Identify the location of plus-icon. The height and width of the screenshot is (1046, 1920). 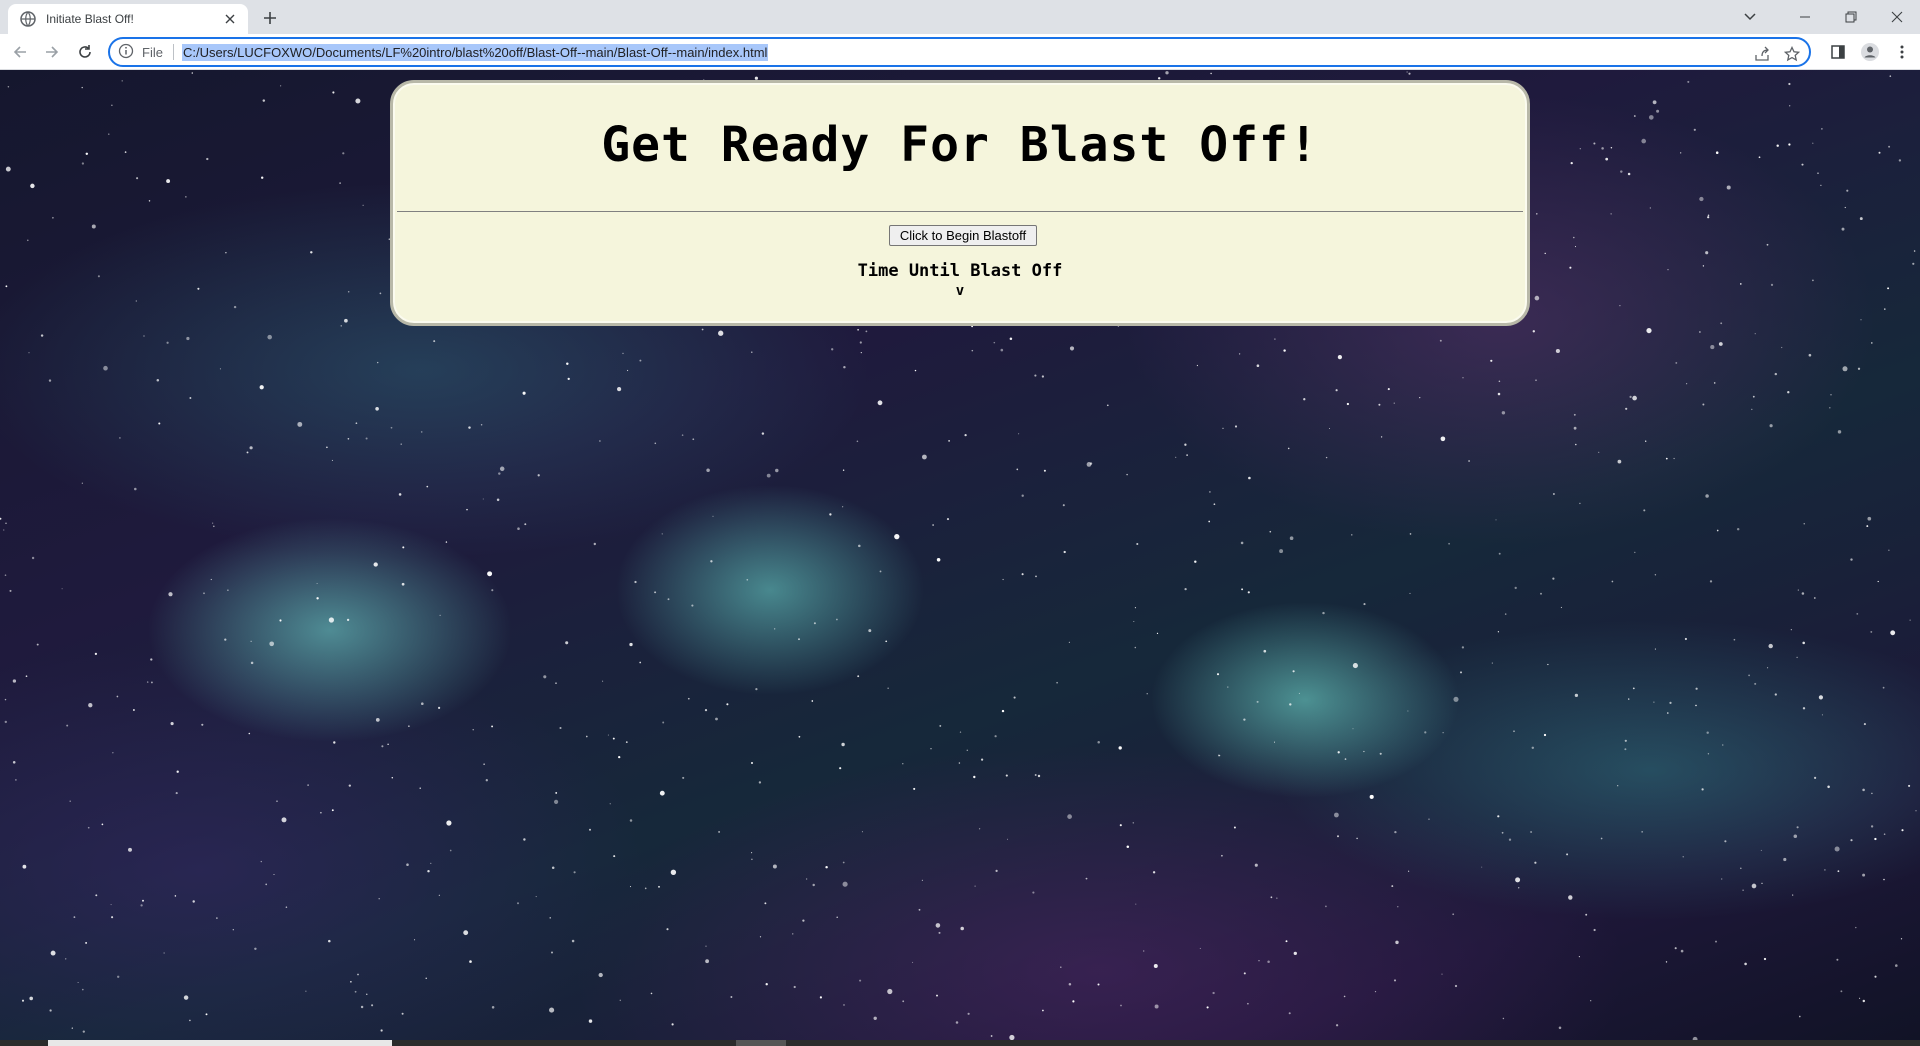
(270, 18).